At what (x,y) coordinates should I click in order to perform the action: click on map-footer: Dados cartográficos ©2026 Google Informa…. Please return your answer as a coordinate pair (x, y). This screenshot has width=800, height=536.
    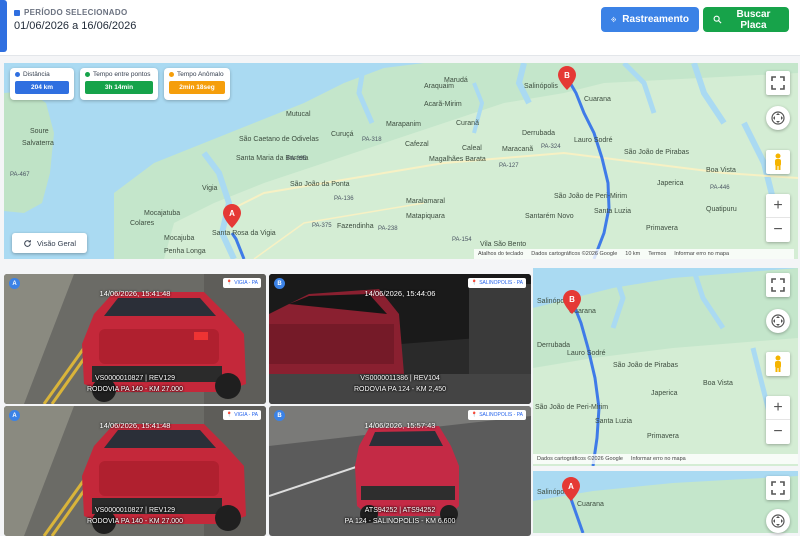
    Looking at the image, I should click on (665, 459).